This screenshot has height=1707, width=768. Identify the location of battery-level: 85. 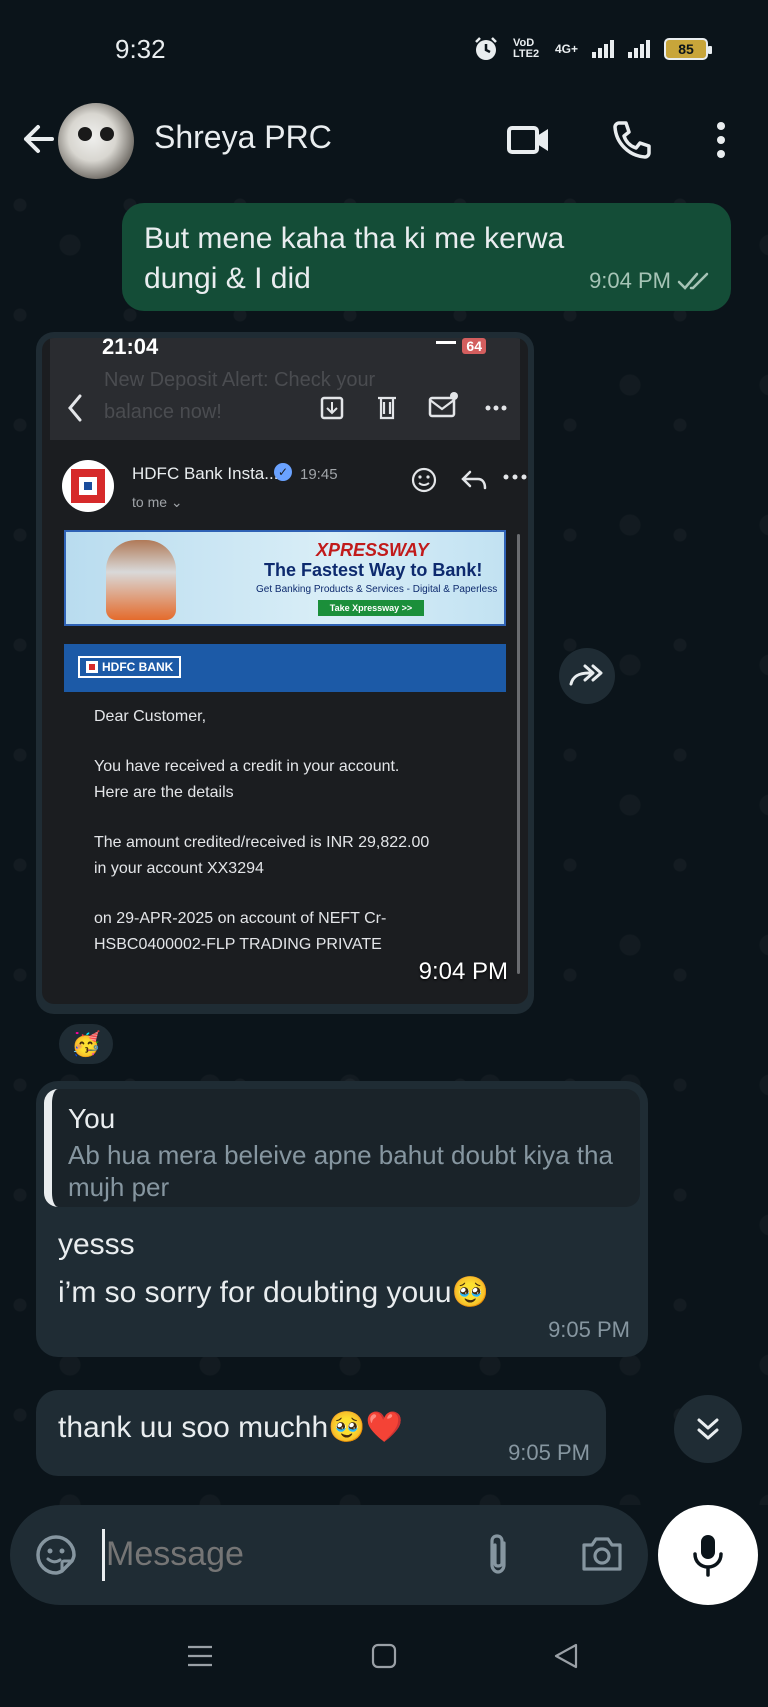
(686, 49).